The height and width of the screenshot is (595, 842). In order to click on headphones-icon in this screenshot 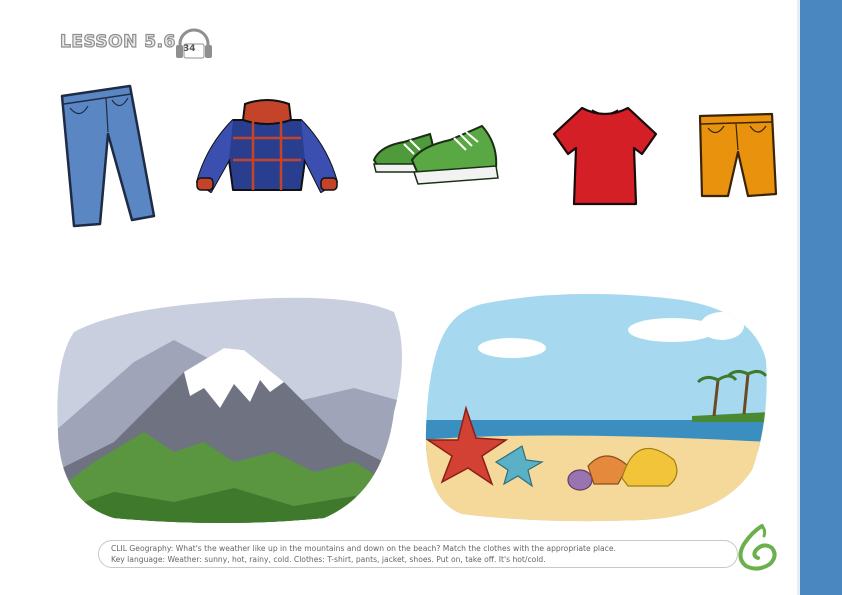, I will do `click(194, 43)`.